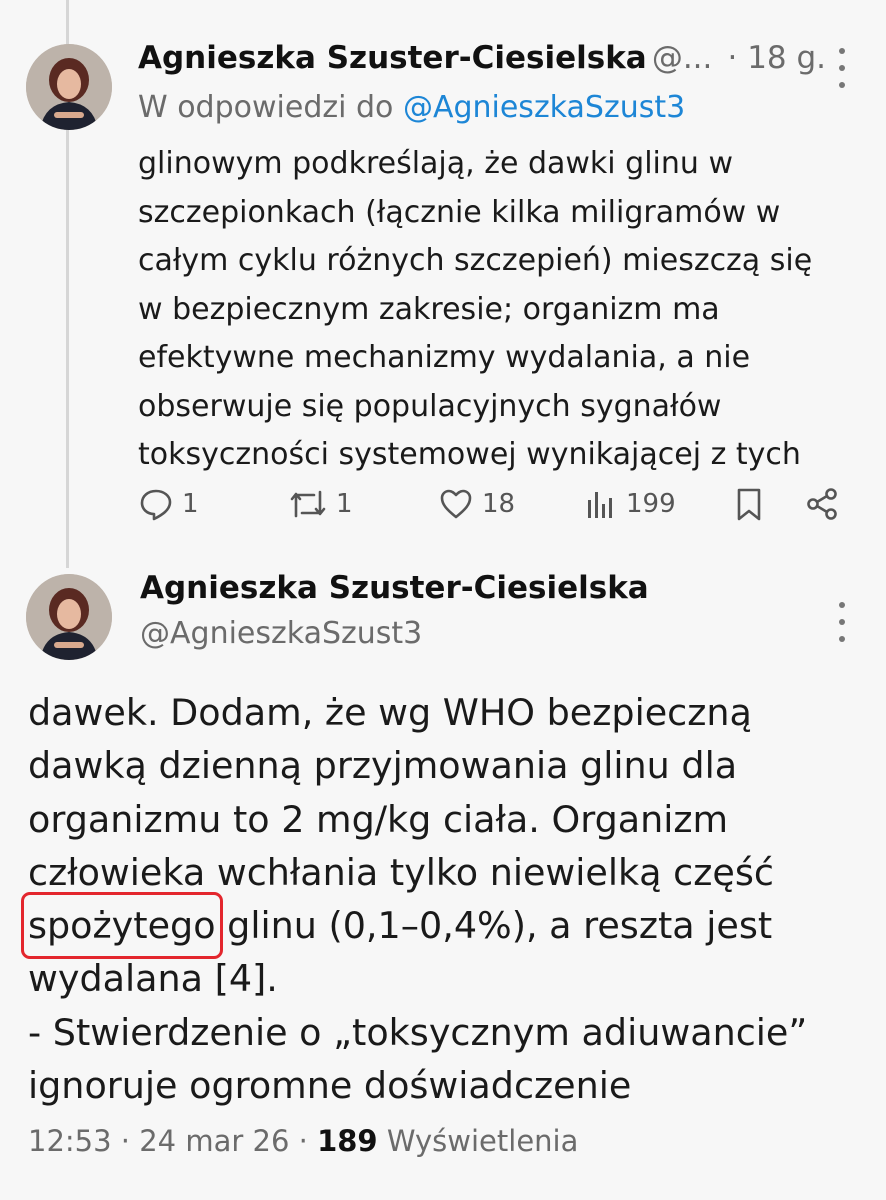  I want to click on tweet2-line: ignoruje ogromne doświadczenie, so click(330, 1086).